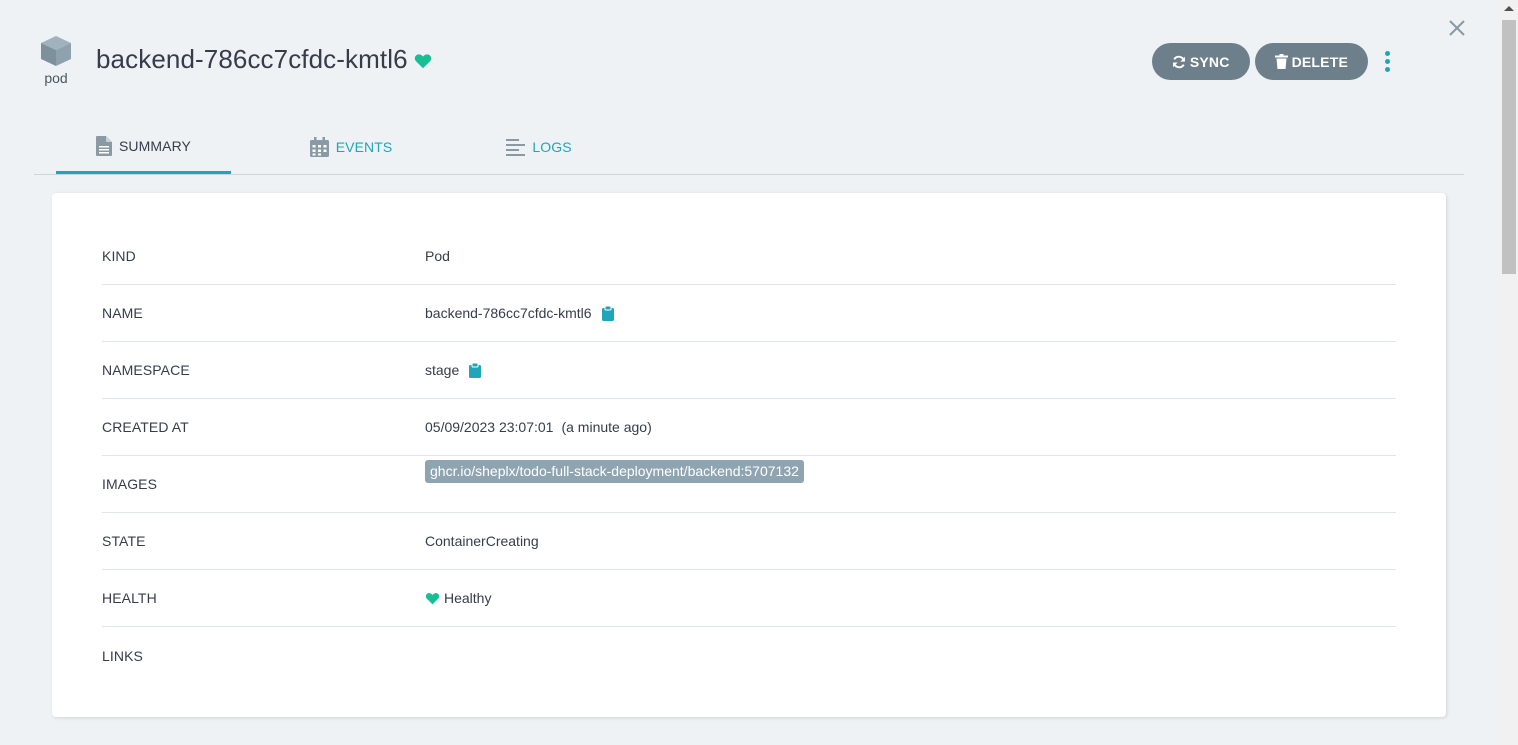 This screenshot has height=745, width=1518. What do you see at coordinates (1178, 61) in the screenshot?
I see `sync-icon` at bounding box center [1178, 61].